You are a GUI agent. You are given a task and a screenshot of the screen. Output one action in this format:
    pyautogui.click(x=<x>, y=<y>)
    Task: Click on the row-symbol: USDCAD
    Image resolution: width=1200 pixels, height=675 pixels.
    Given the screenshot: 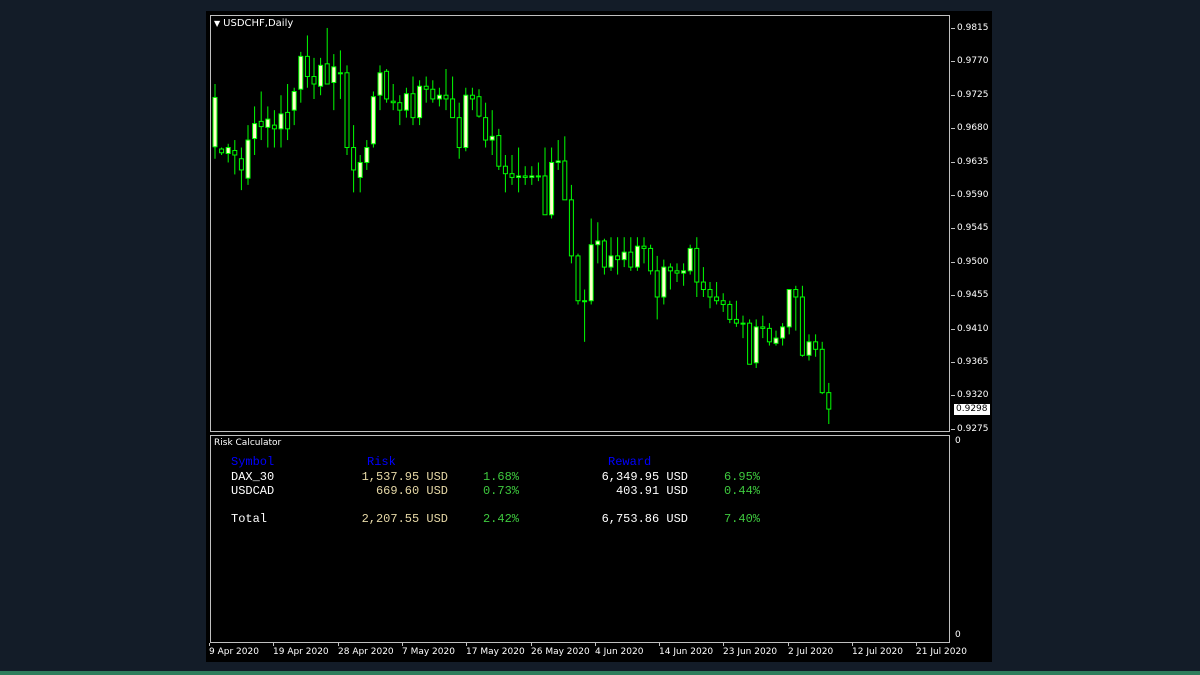 What is the action you would take?
    pyautogui.click(x=253, y=491)
    